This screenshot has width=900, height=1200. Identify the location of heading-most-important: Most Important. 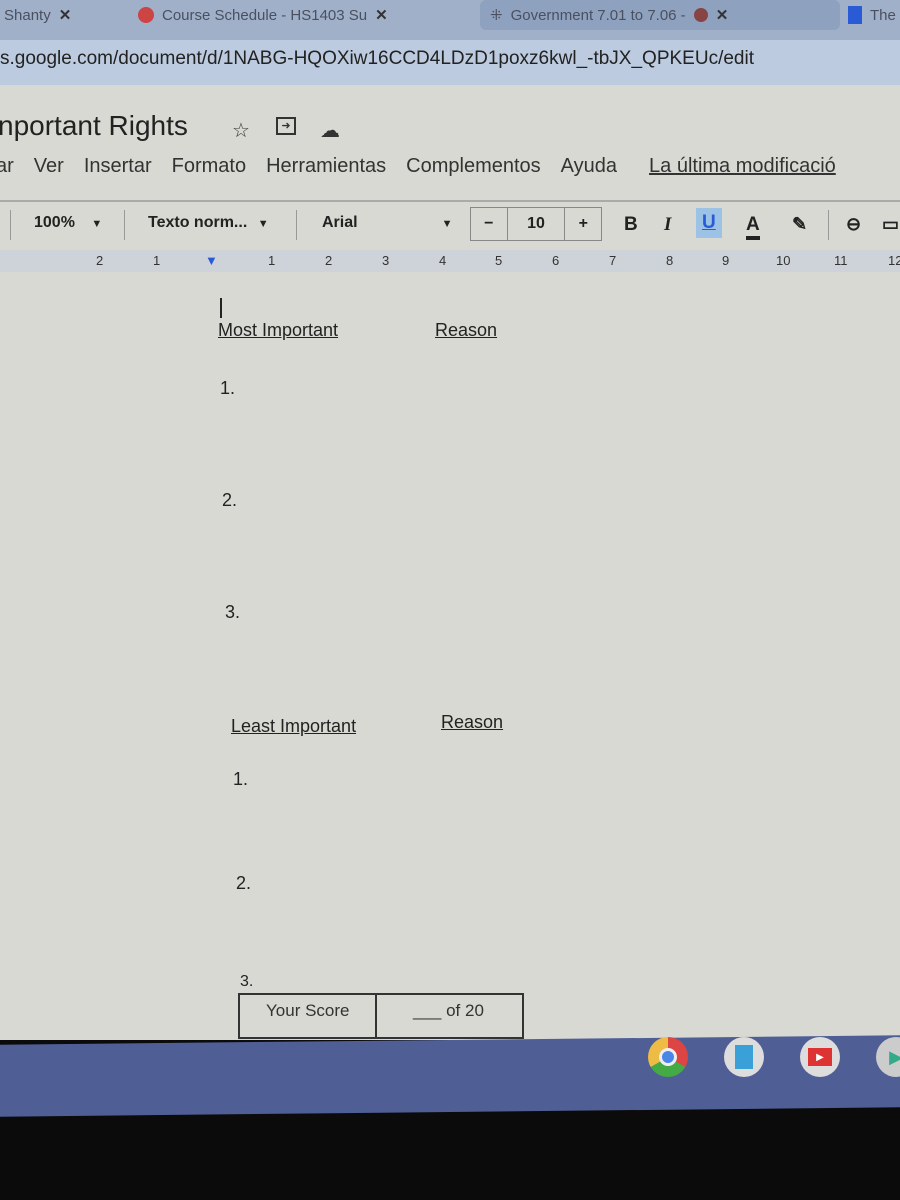
(278, 330).